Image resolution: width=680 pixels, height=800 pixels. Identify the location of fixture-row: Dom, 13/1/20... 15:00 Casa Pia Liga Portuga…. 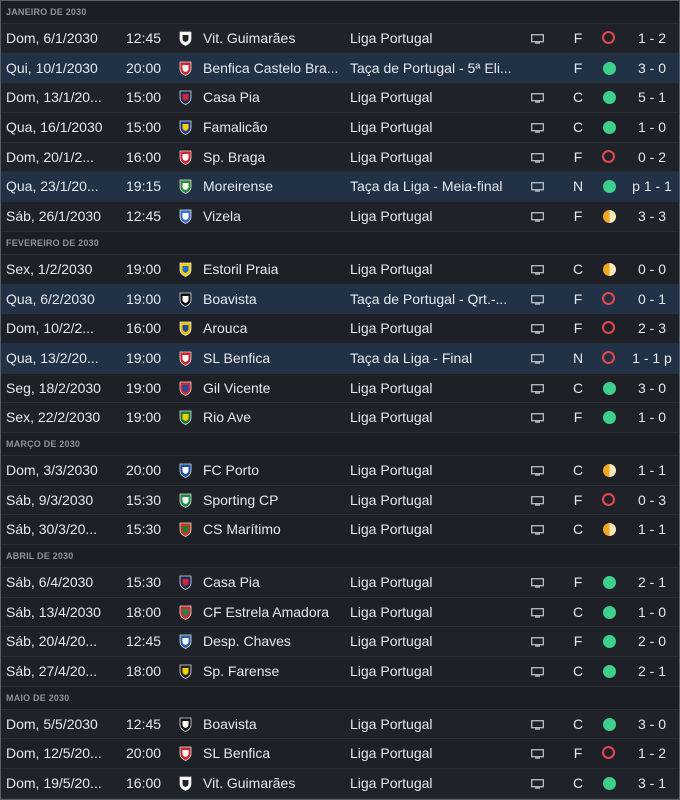
(340, 98).